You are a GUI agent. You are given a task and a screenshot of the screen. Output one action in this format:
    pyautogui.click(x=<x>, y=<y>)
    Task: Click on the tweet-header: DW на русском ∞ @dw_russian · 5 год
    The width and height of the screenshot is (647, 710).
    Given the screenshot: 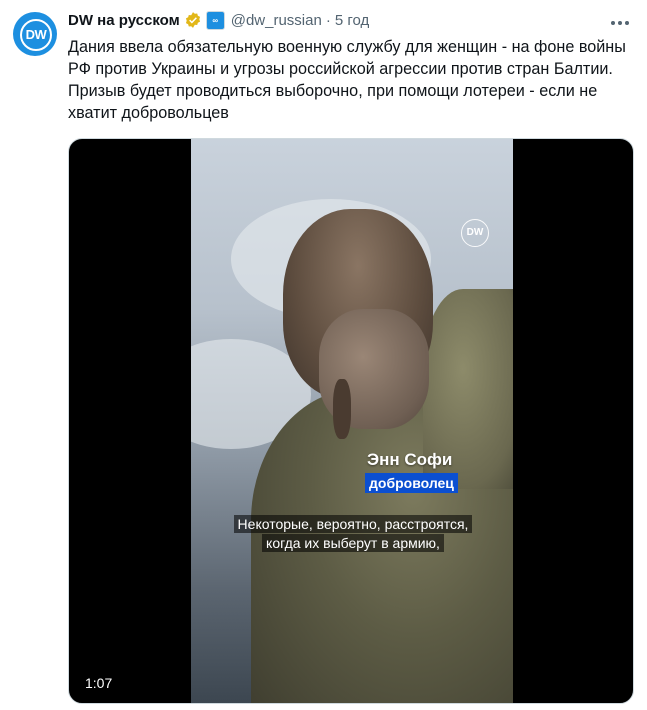 What is the action you would take?
    pyautogui.click(x=218, y=20)
    